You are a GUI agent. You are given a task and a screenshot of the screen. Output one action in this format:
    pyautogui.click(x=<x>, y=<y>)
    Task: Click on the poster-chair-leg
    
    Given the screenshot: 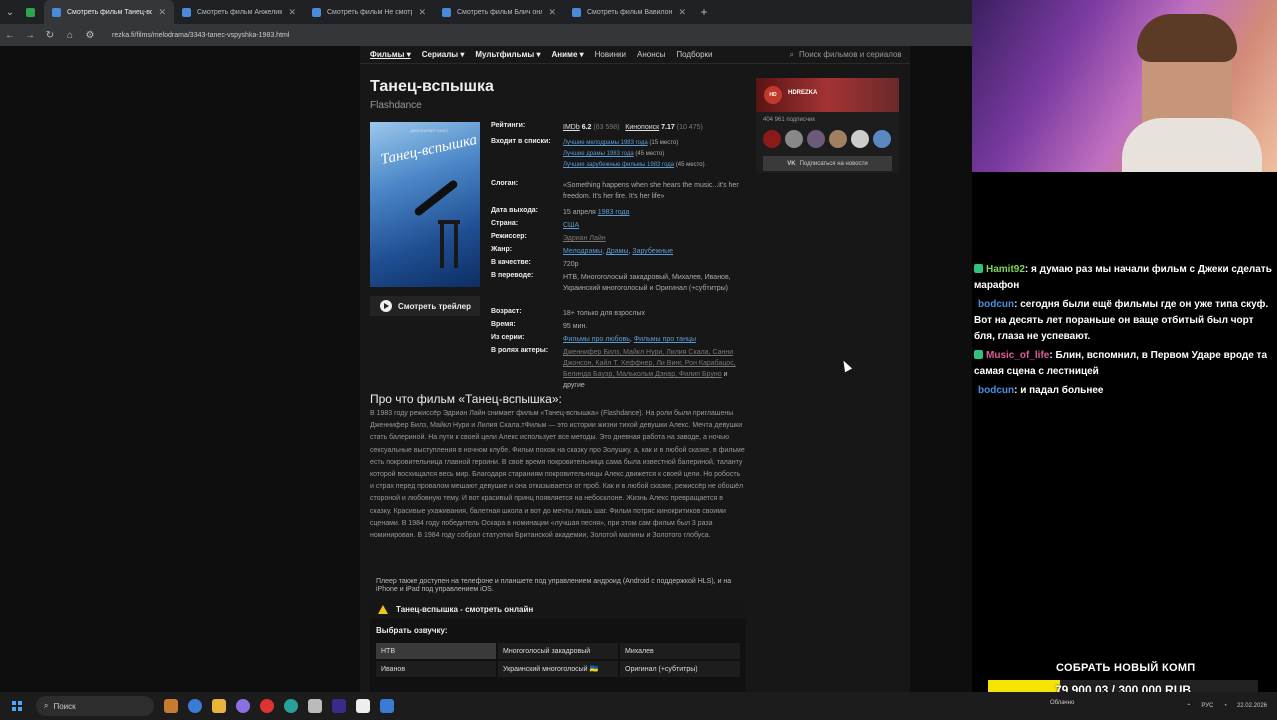 What is the action you would take?
    pyautogui.click(x=442, y=245)
    